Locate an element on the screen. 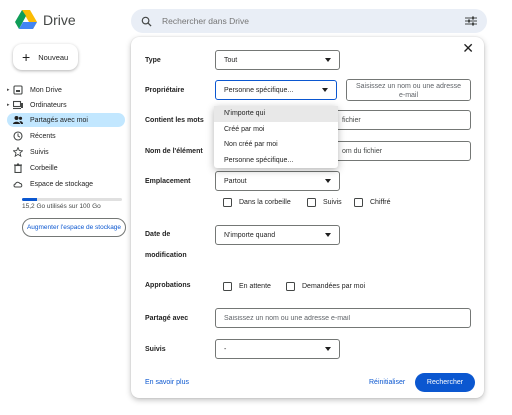  storage-progress-bar is located at coordinates (72, 199).